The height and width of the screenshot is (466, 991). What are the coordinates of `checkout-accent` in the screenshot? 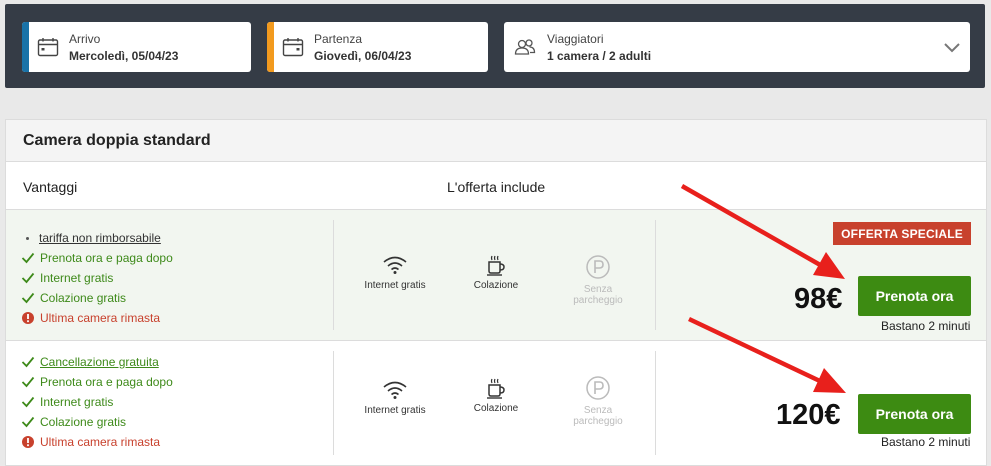 It's located at (270, 47).